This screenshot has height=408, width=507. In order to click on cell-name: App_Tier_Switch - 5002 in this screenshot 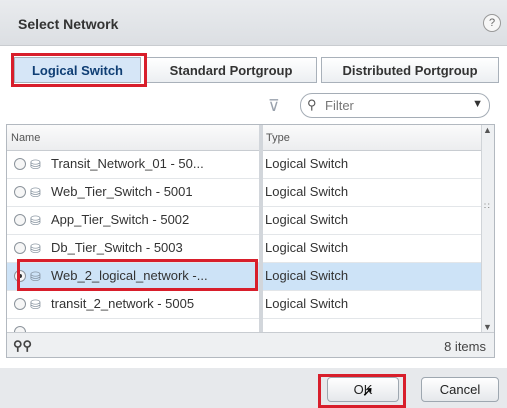, I will do `click(120, 219)`.